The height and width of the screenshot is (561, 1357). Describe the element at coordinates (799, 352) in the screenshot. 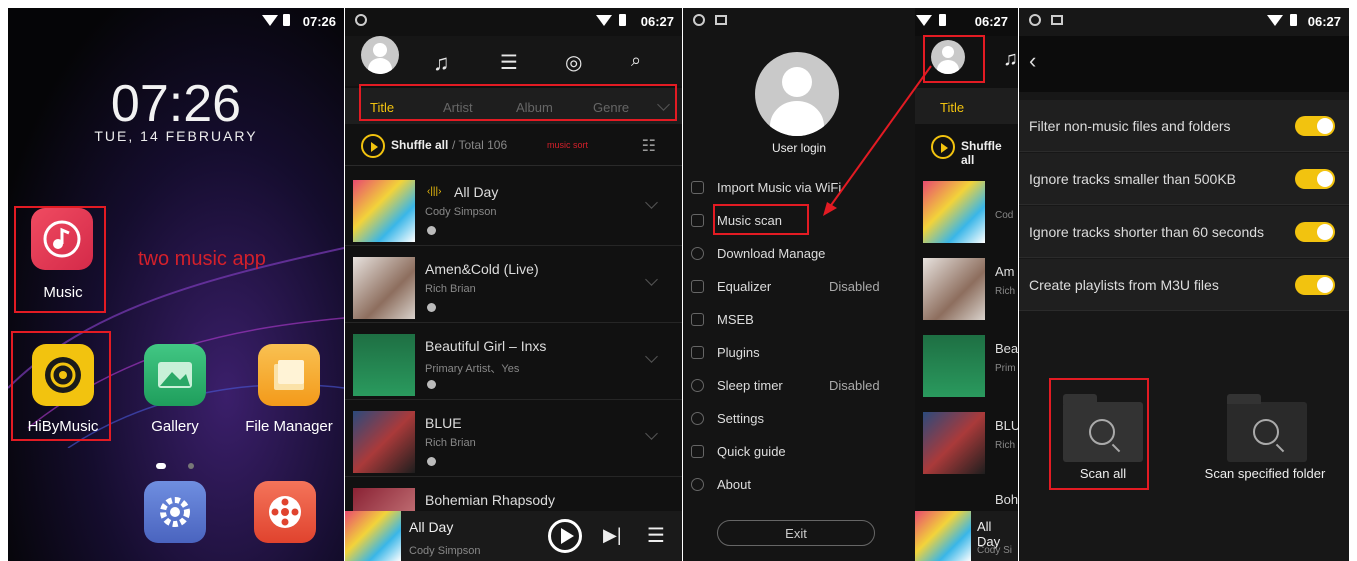

I see `menu-item-plugins: Plugins` at that location.